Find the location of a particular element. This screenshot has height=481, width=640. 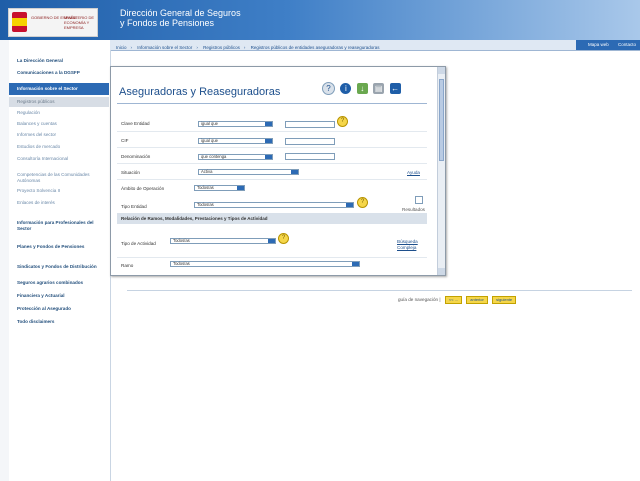

denominacion-operator-select: que contenga is located at coordinates (235, 157).